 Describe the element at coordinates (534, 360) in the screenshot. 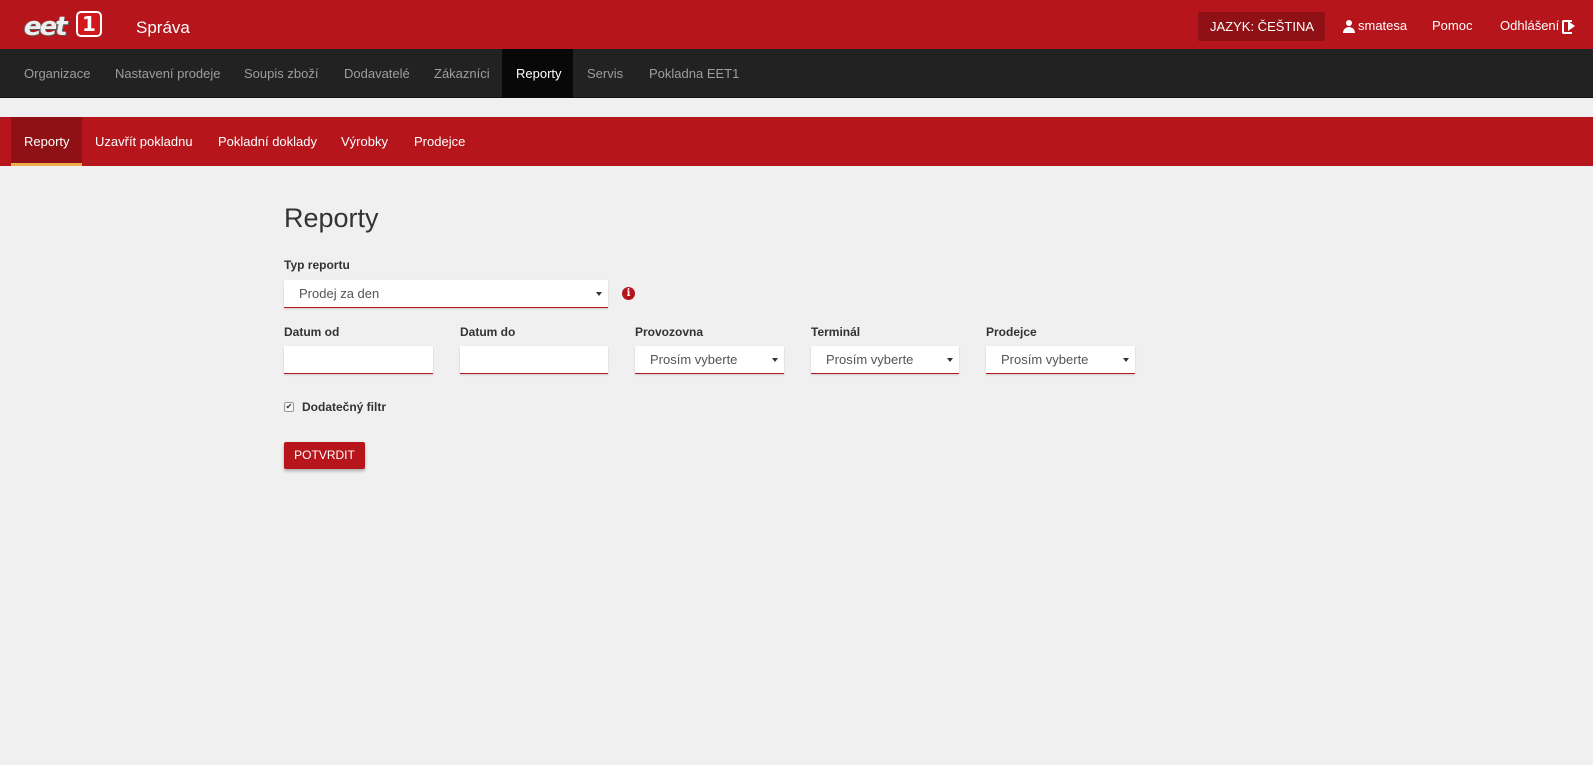

I see `date-to-input` at that location.